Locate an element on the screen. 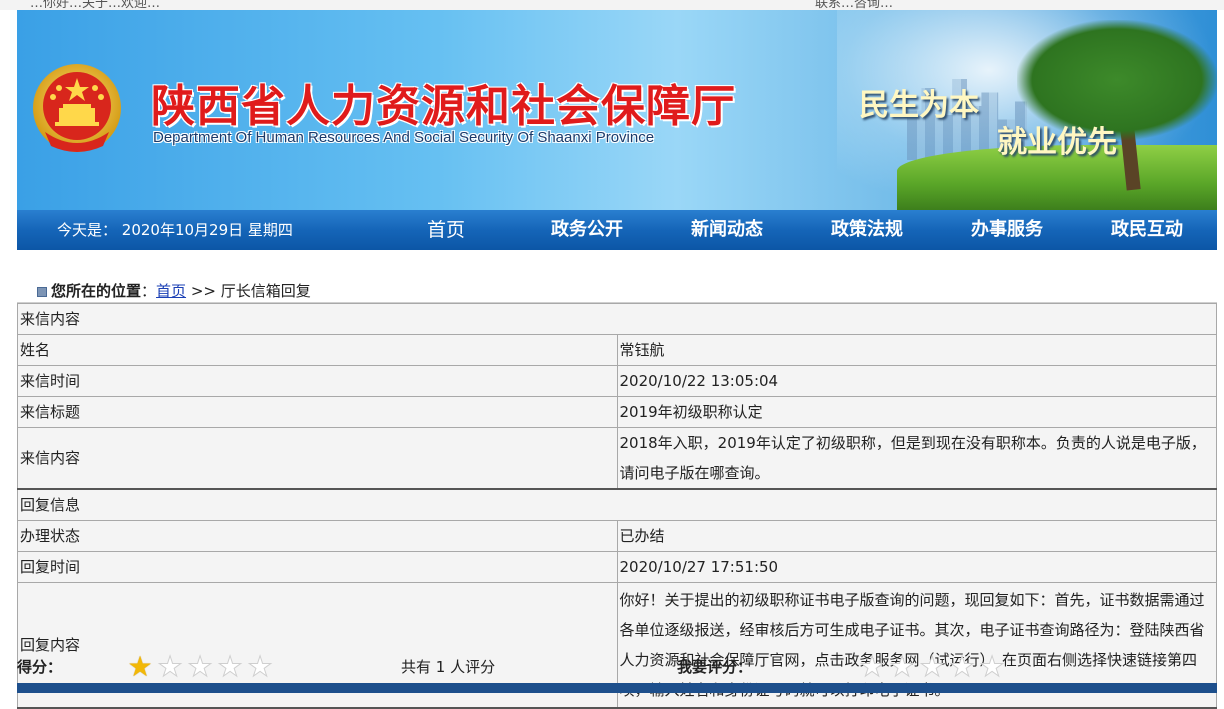  reply-time-value: 2020/10/27 17:51:50 is located at coordinates (916, 567).